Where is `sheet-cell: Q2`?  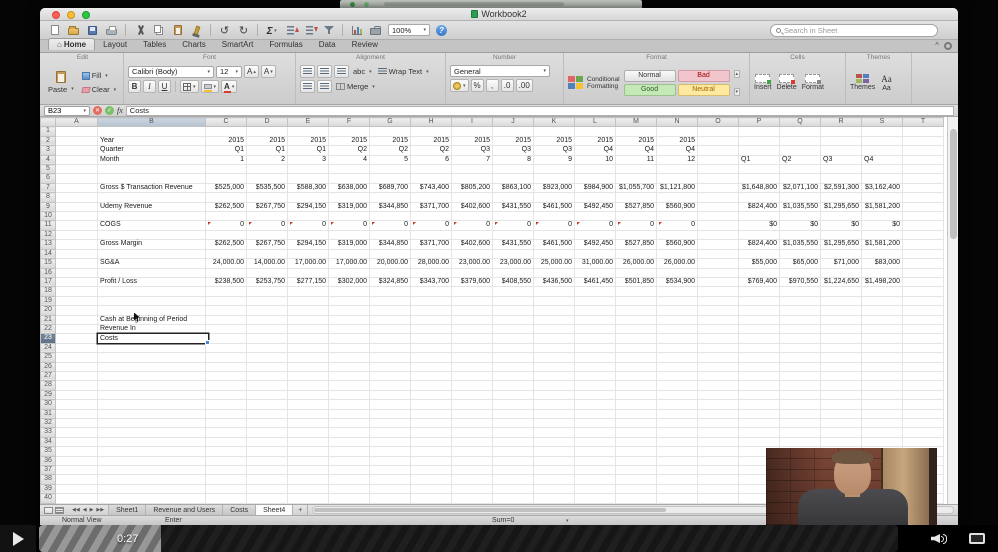 sheet-cell: Q2 is located at coordinates (431, 150).